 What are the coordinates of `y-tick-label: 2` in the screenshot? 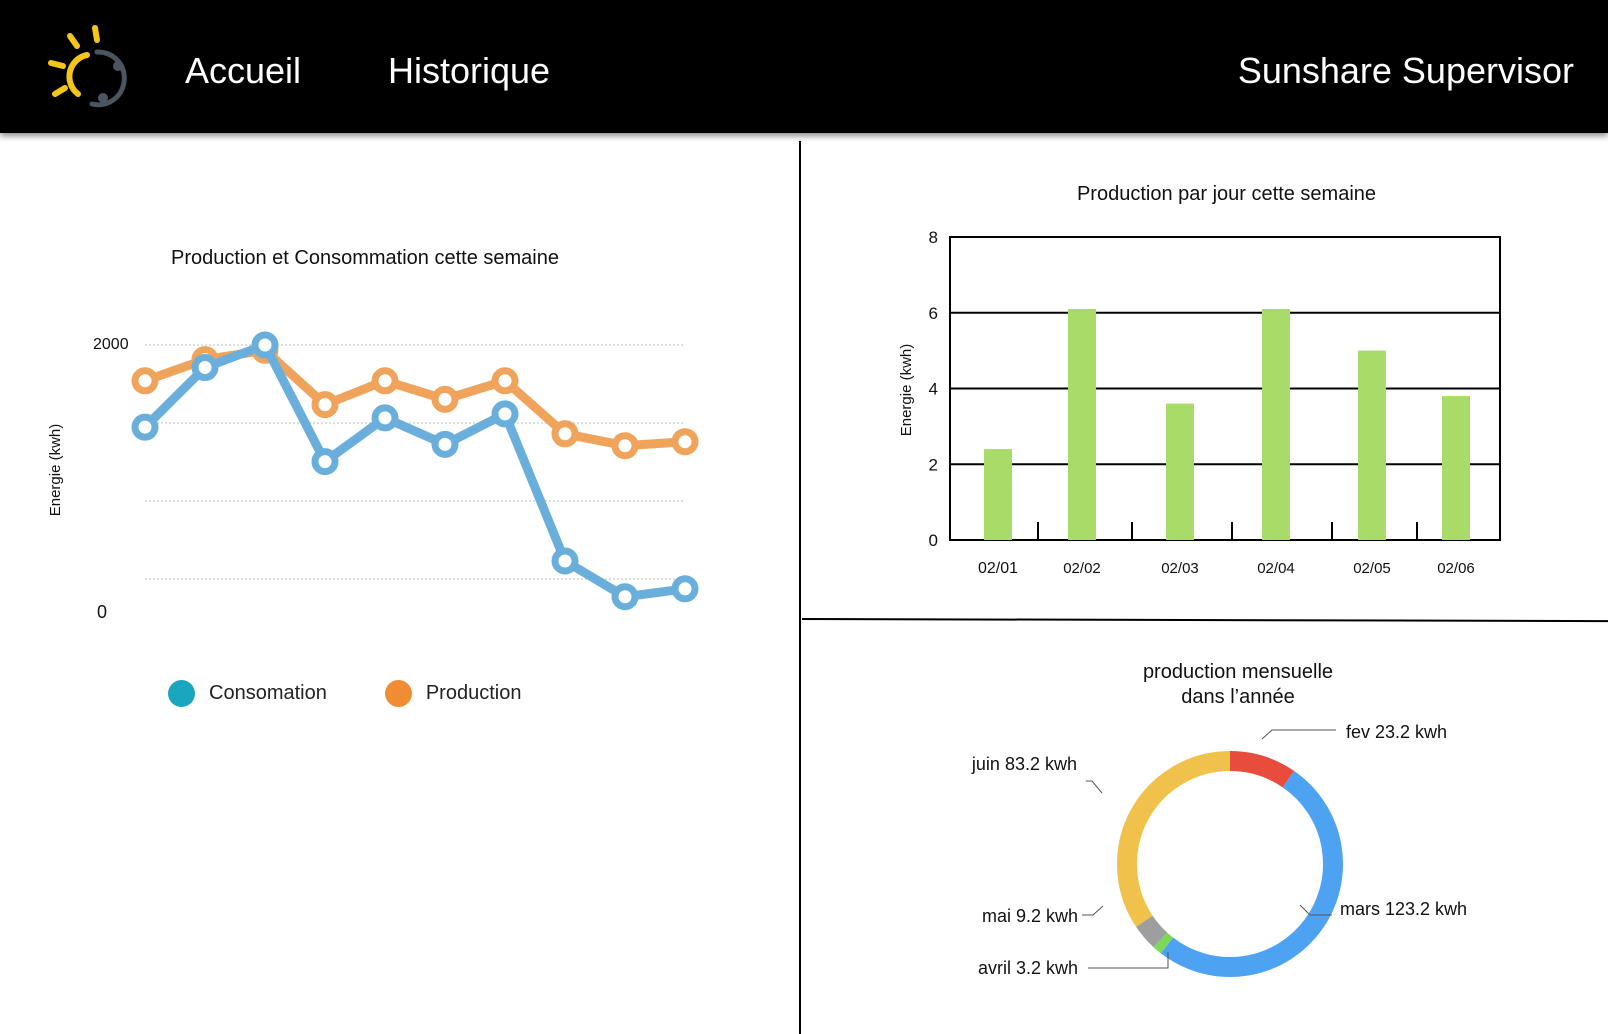 It's located at (933, 464).